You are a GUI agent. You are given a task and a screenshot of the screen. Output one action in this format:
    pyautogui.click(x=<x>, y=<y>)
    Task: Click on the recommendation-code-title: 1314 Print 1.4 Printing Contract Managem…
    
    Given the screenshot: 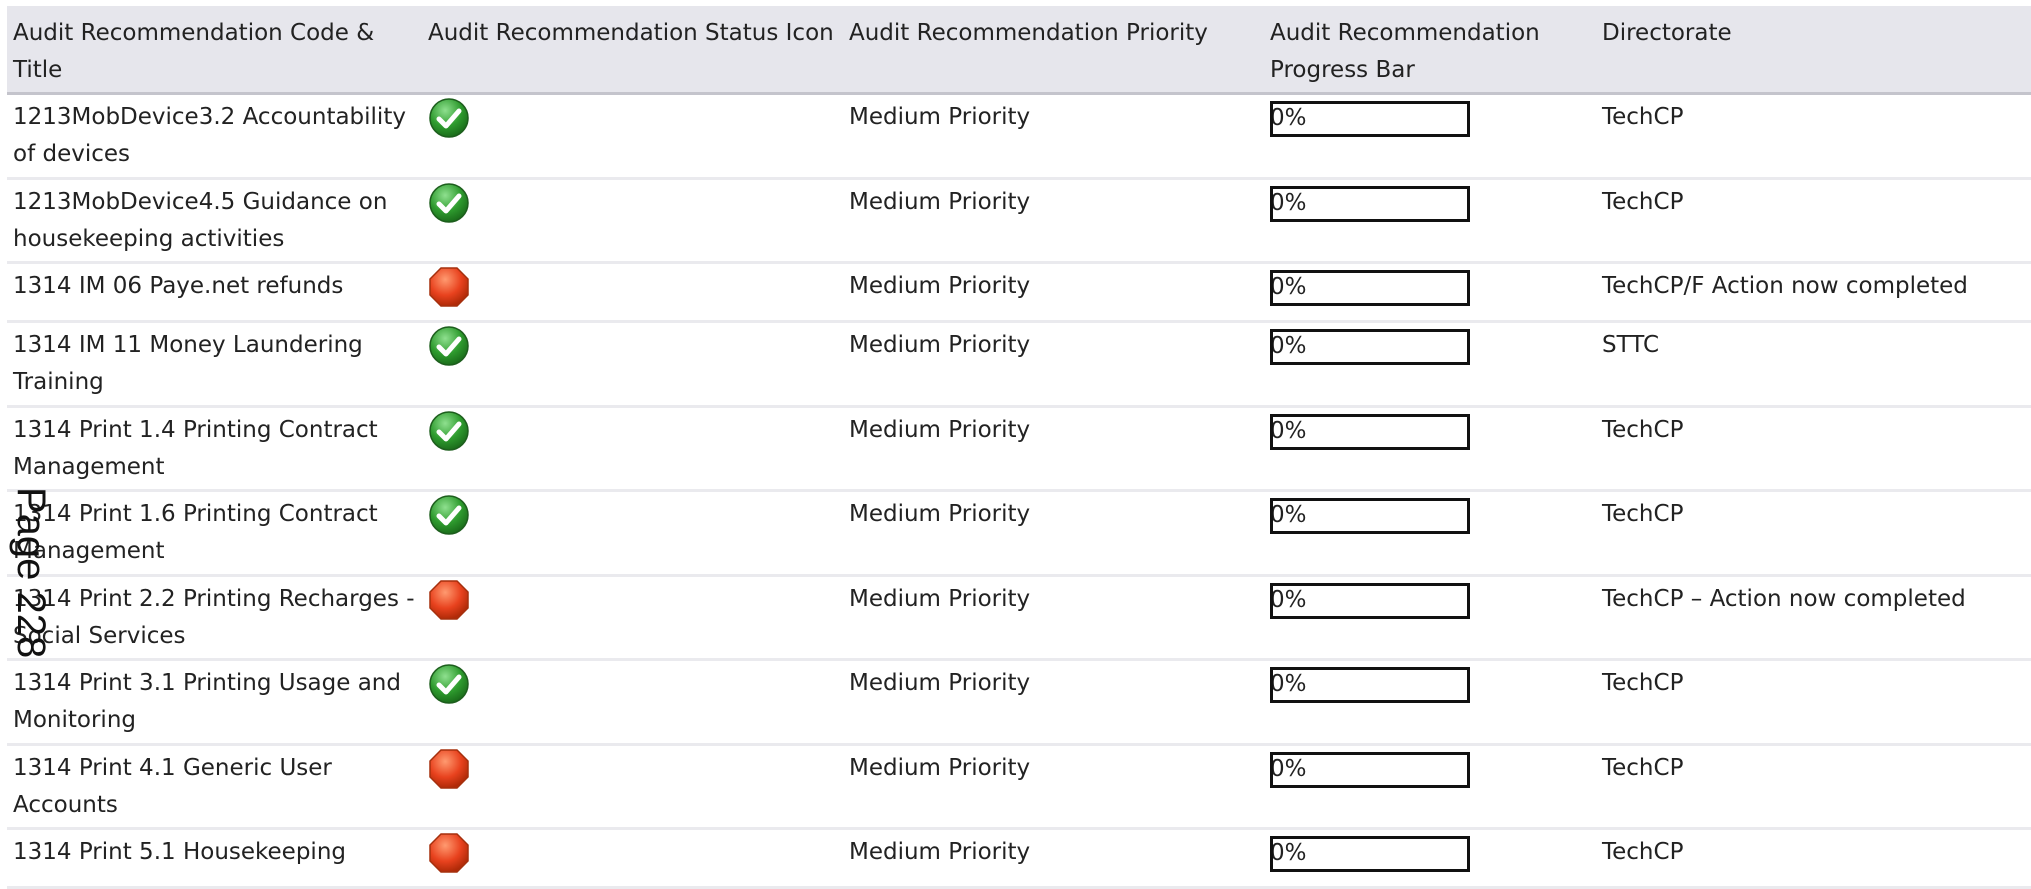 What is the action you would take?
    pyautogui.click(x=214, y=449)
    